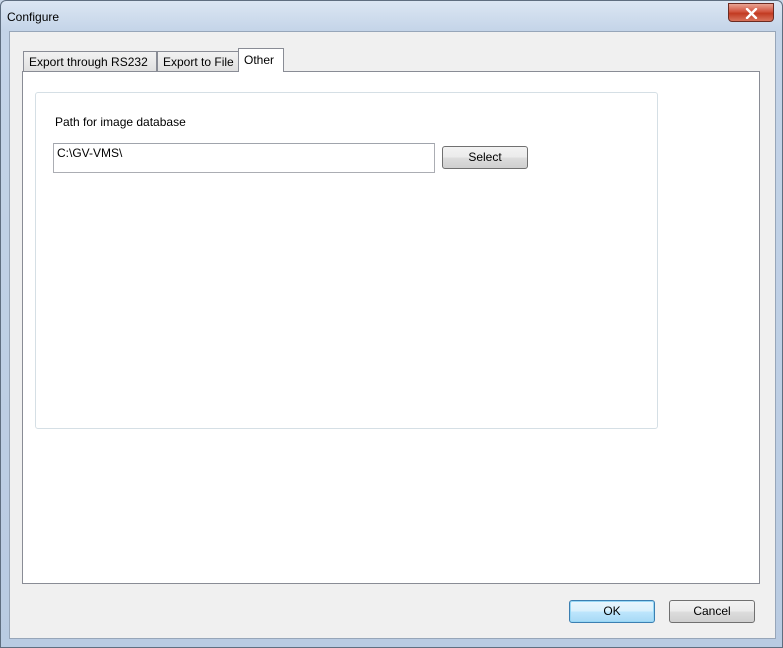 The width and height of the screenshot is (783, 648). Describe the element at coordinates (612, 611) in the screenshot. I see `ok-button: OK` at that location.